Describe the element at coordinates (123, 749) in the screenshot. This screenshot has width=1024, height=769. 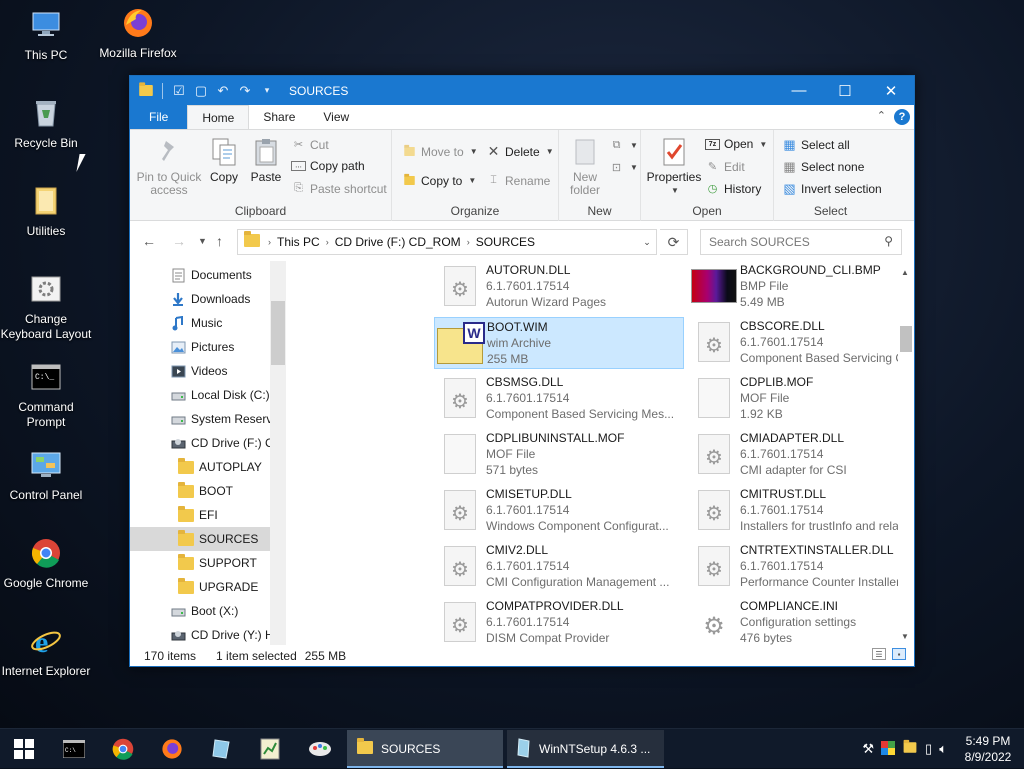
I see `taskbar-chrome` at that location.